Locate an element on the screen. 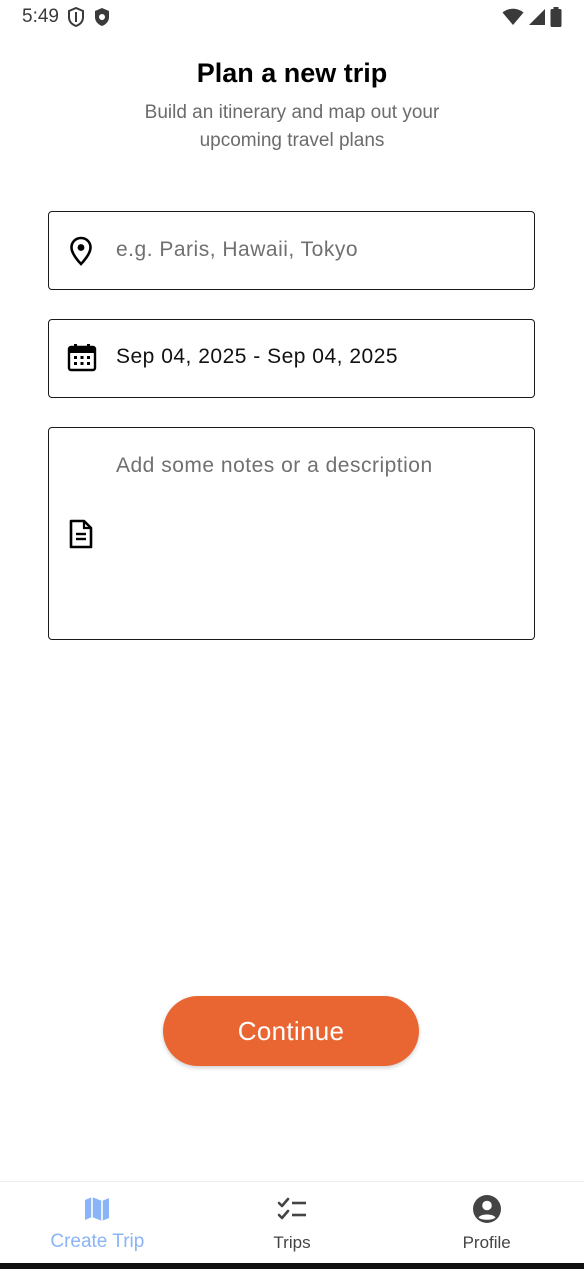 The width and height of the screenshot is (584, 1269). shield-outline-icon is located at coordinates (76, 17).